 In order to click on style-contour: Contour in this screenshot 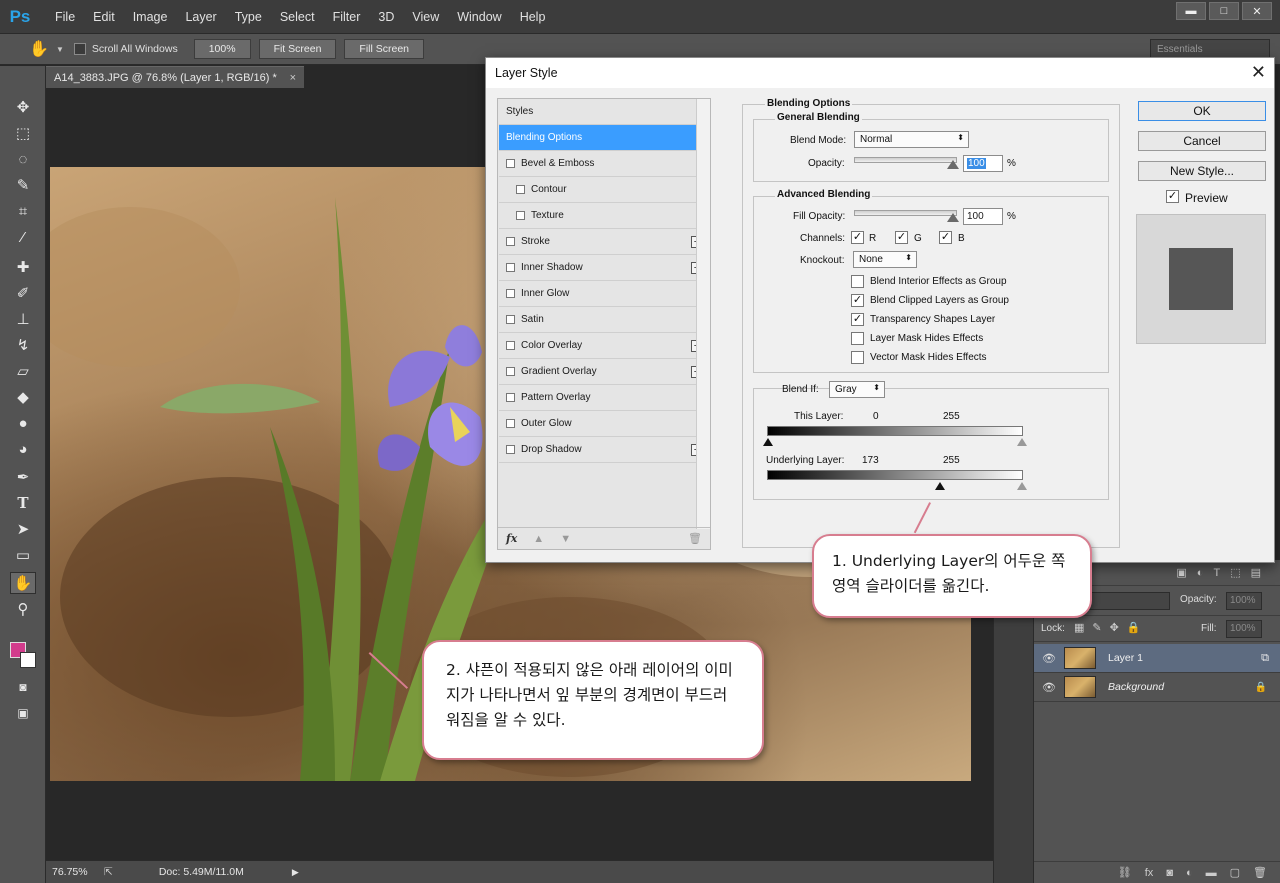, I will do `click(603, 190)`.